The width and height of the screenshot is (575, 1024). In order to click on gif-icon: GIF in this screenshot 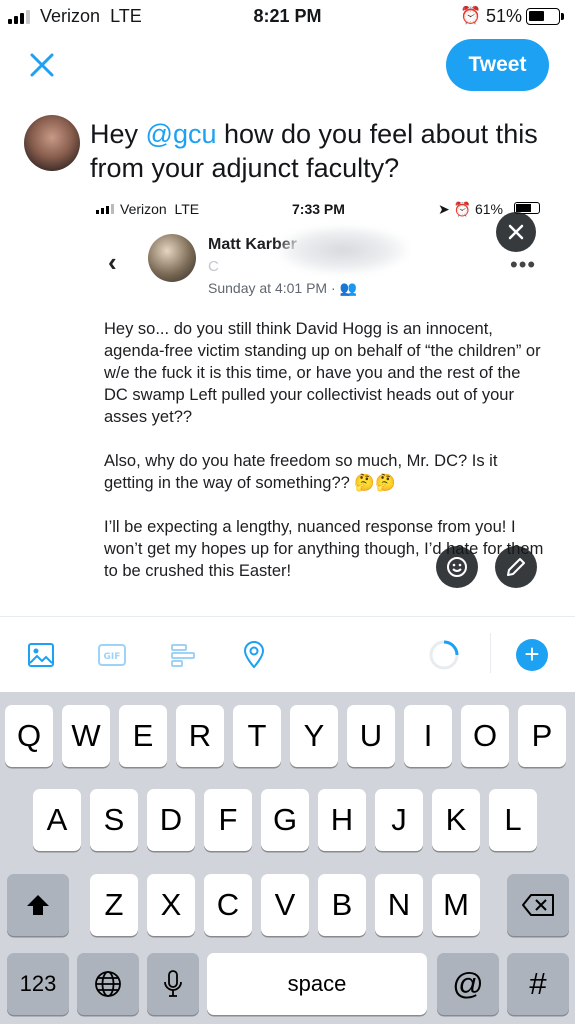, I will do `click(112, 655)`.